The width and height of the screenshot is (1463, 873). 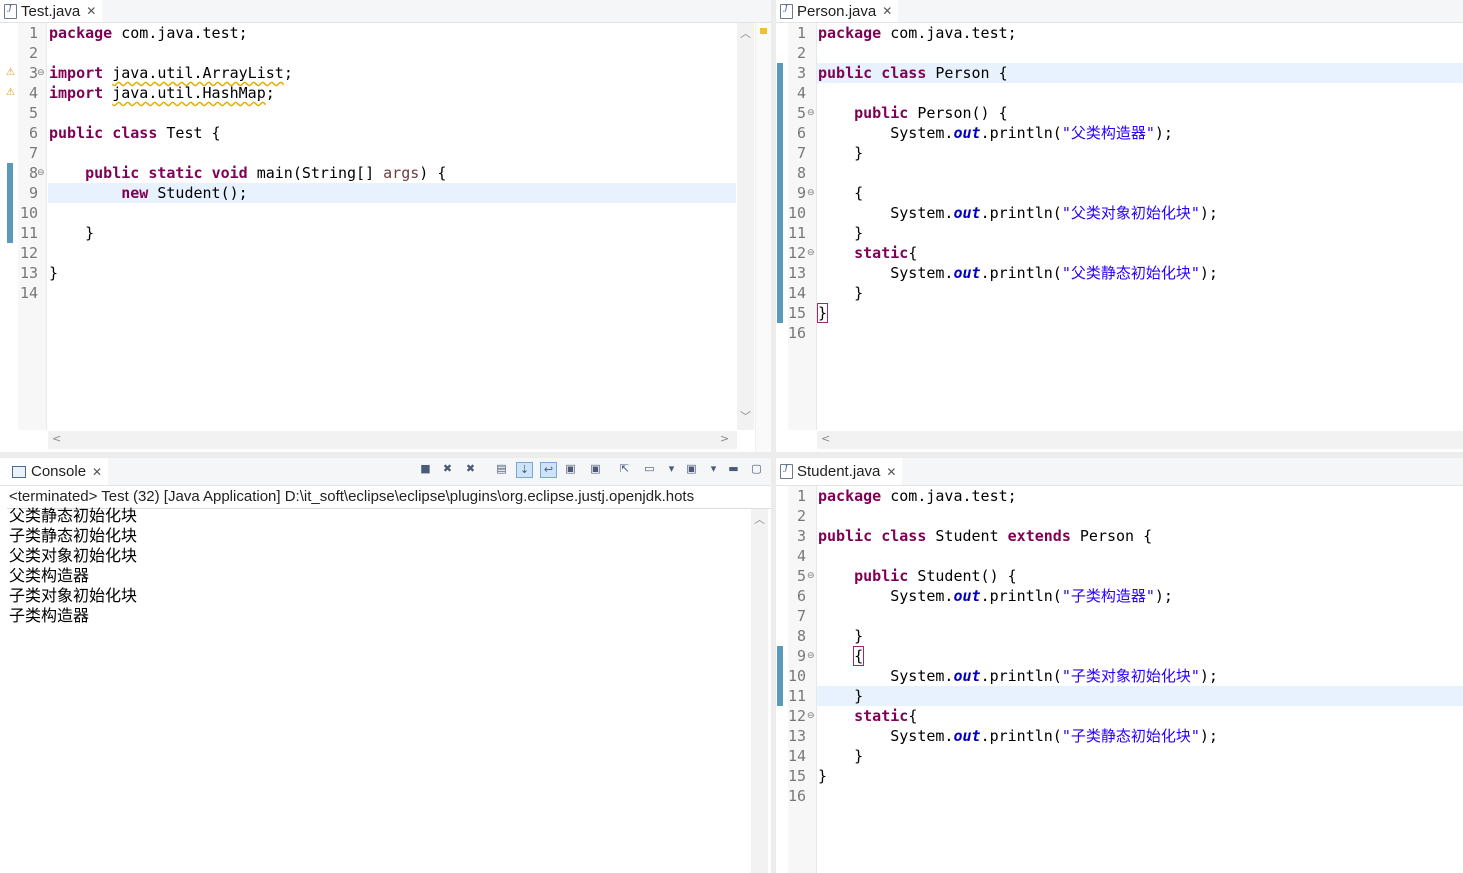 What do you see at coordinates (649, 469) in the screenshot?
I see `display-console-icon: ▭` at bounding box center [649, 469].